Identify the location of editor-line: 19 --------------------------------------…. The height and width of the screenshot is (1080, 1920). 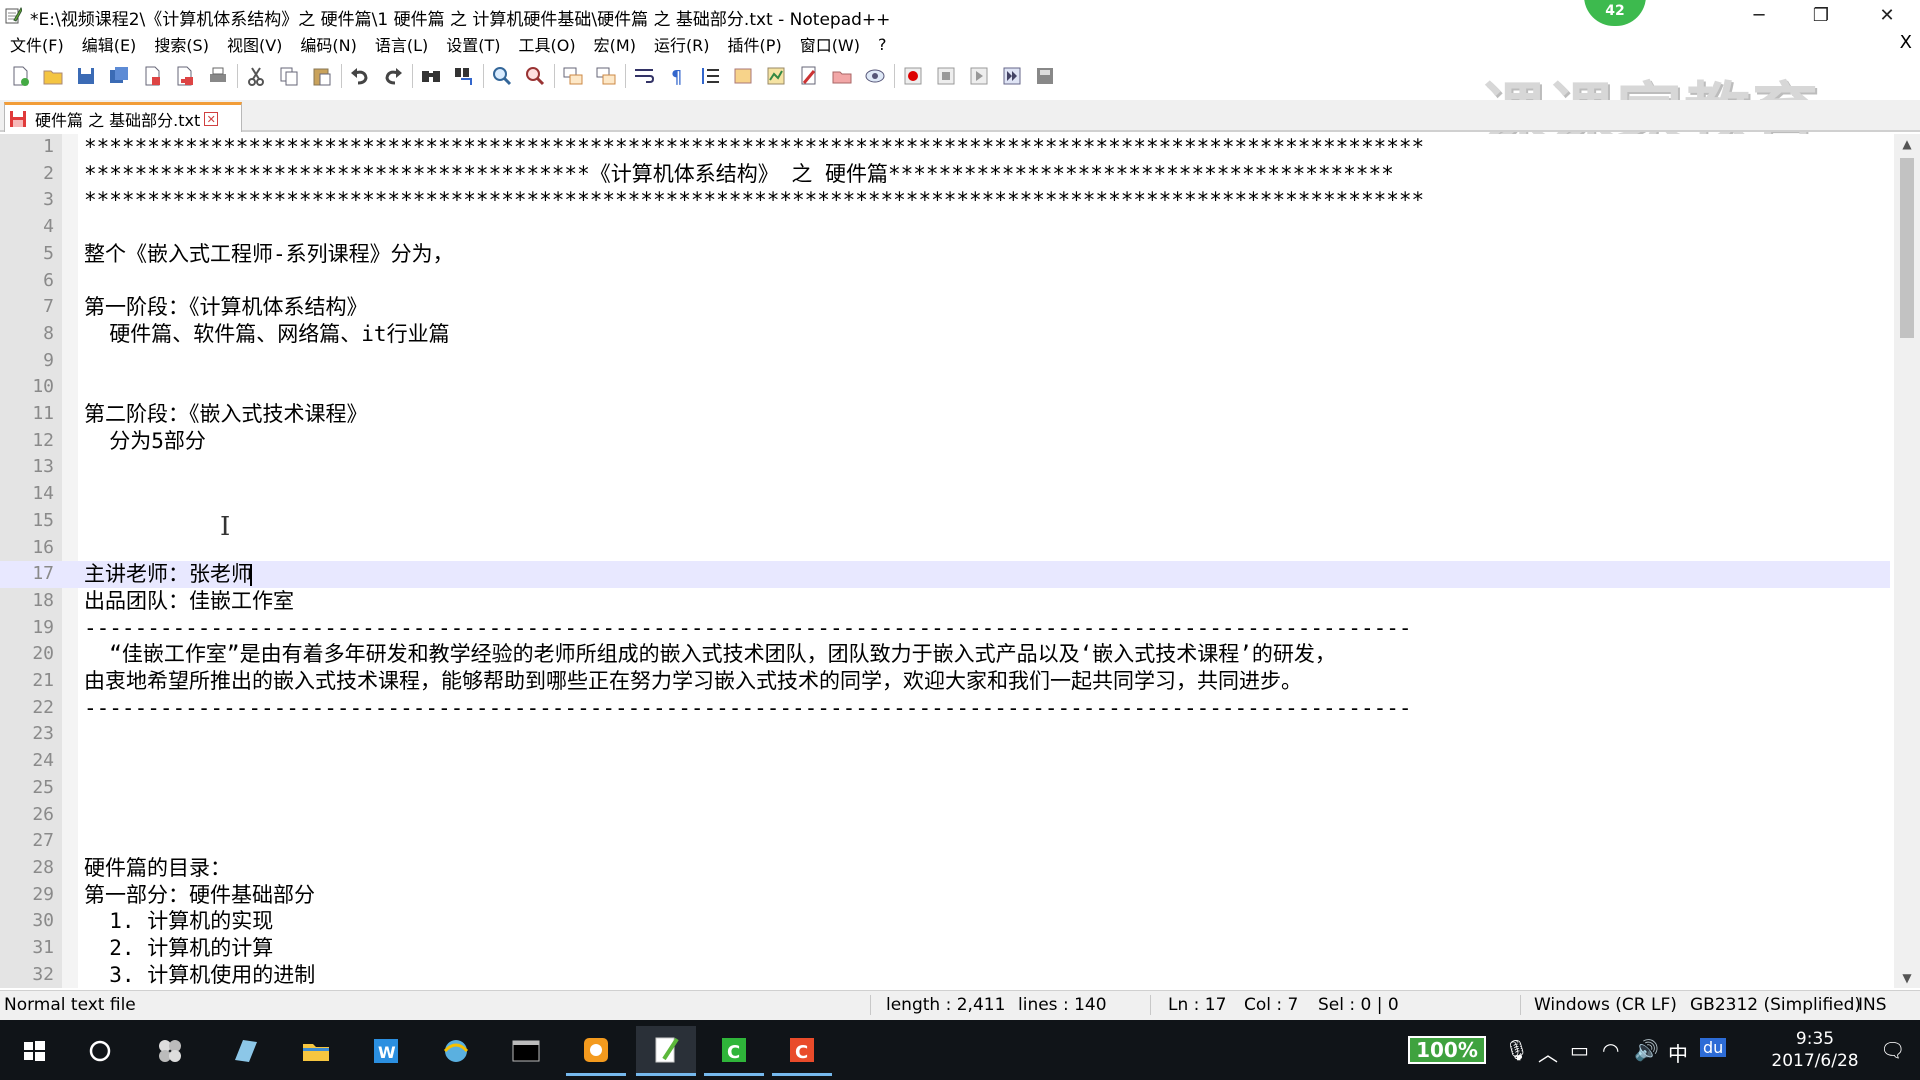
(945, 628).